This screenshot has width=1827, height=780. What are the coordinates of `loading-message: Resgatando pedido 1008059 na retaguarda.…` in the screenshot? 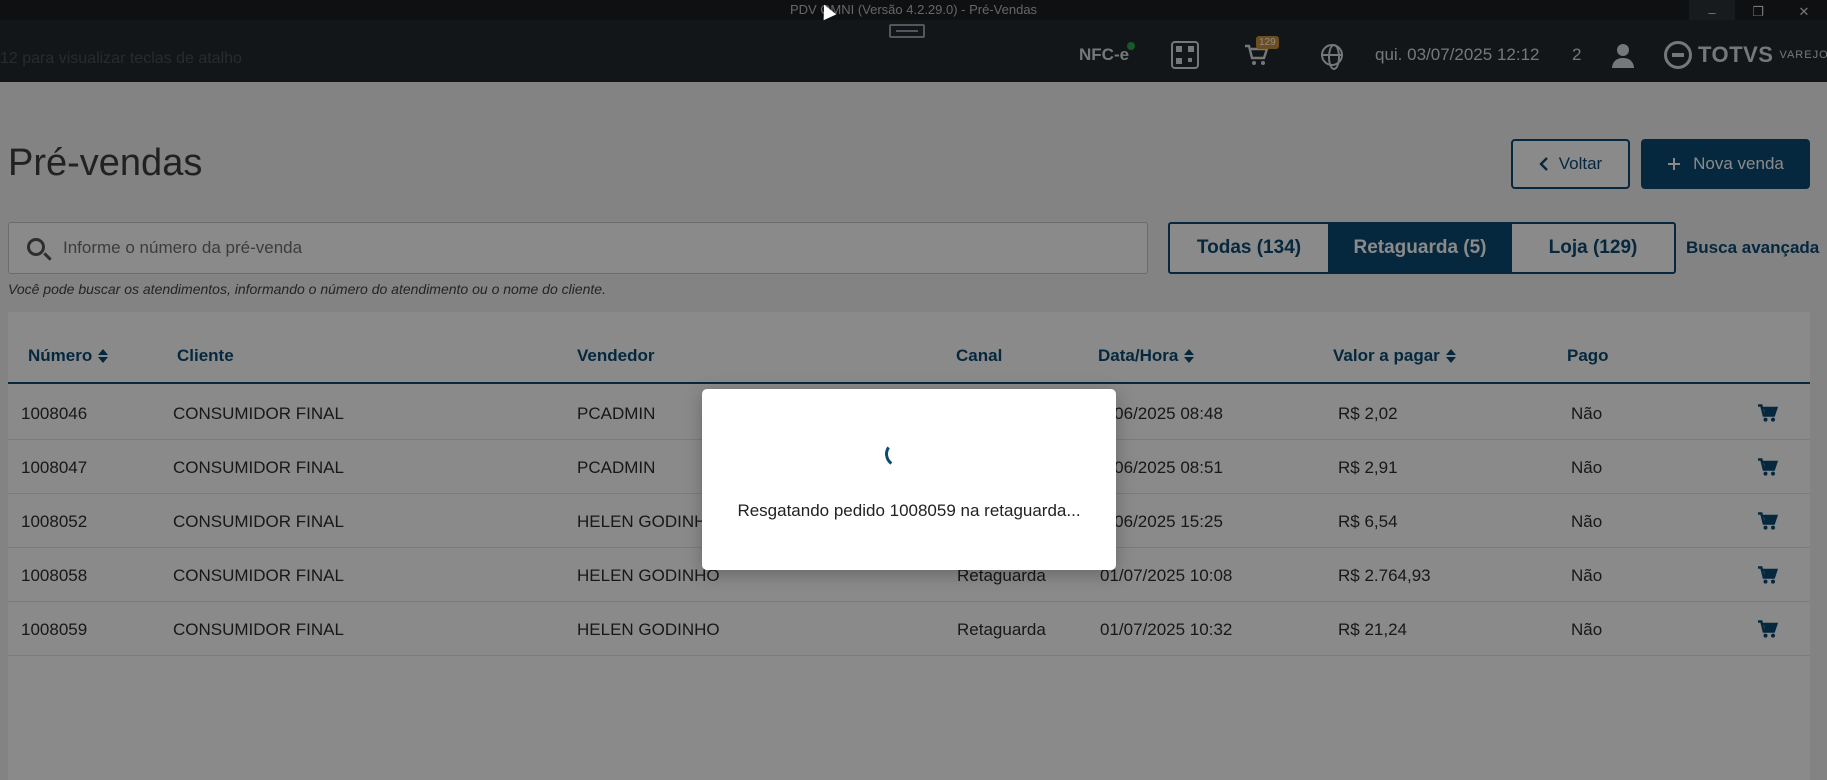 It's located at (909, 510).